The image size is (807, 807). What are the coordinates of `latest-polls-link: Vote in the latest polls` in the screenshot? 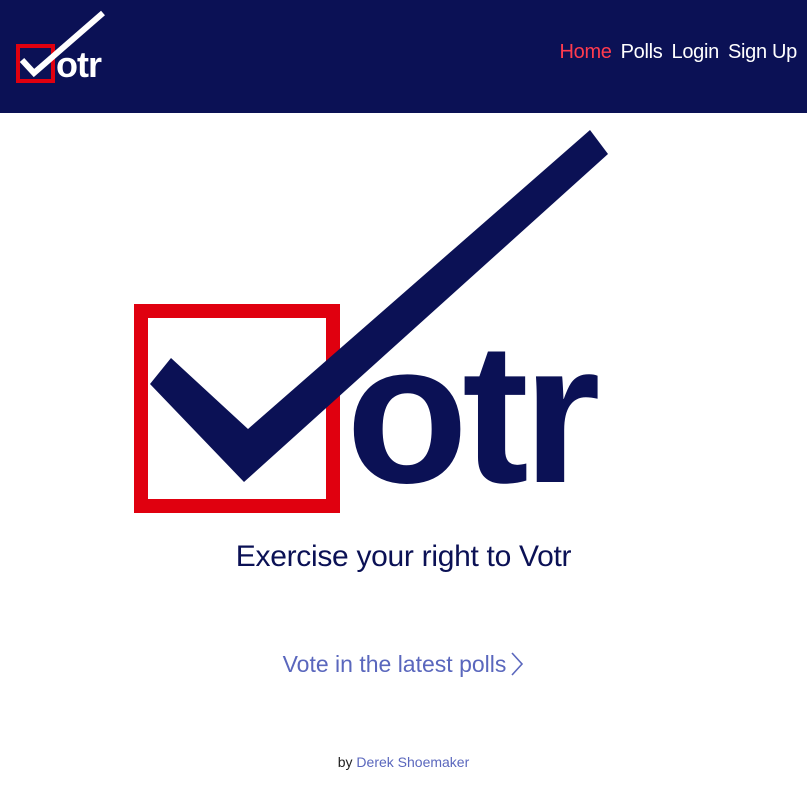 It's located at (403, 664).